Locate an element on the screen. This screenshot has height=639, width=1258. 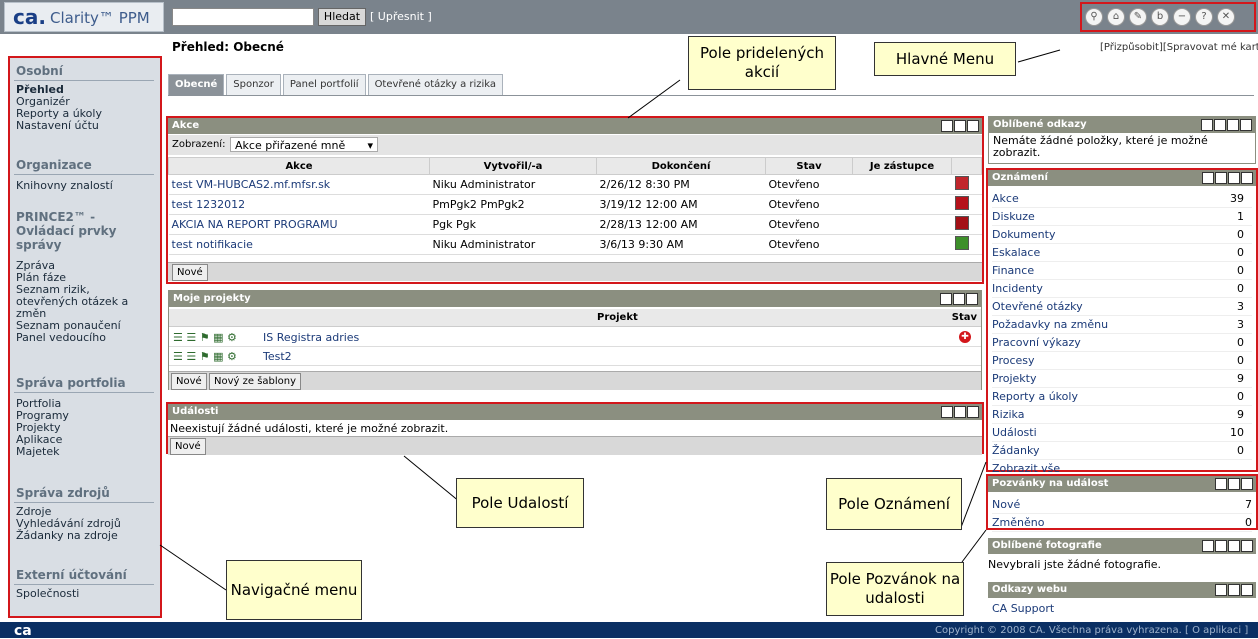
callout-pole-akcii: Pole pridelených akcií is located at coordinates (762, 63).